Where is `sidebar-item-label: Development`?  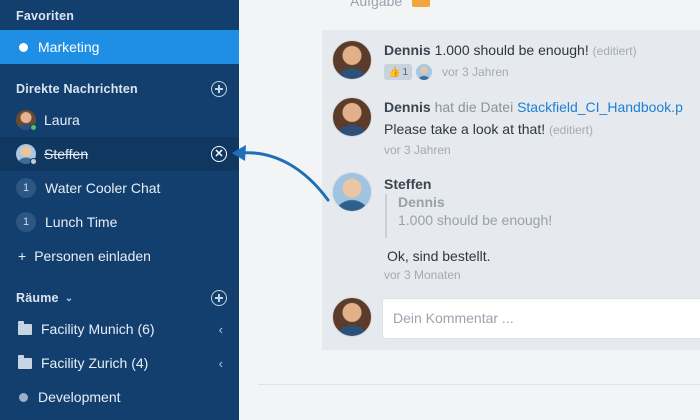 sidebar-item-label: Development is located at coordinates (79, 397).